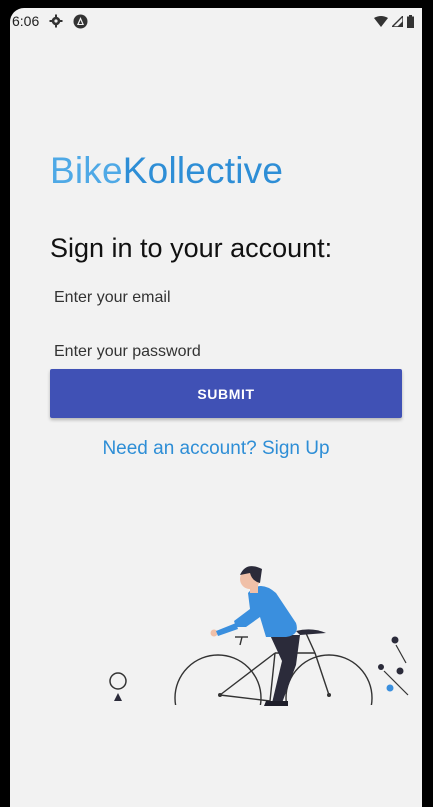 The height and width of the screenshot is (807, 433). What do you see at coordinates (56, 21) in the screenshot?
I see `settings-icon` at bounding box center [56, 21].